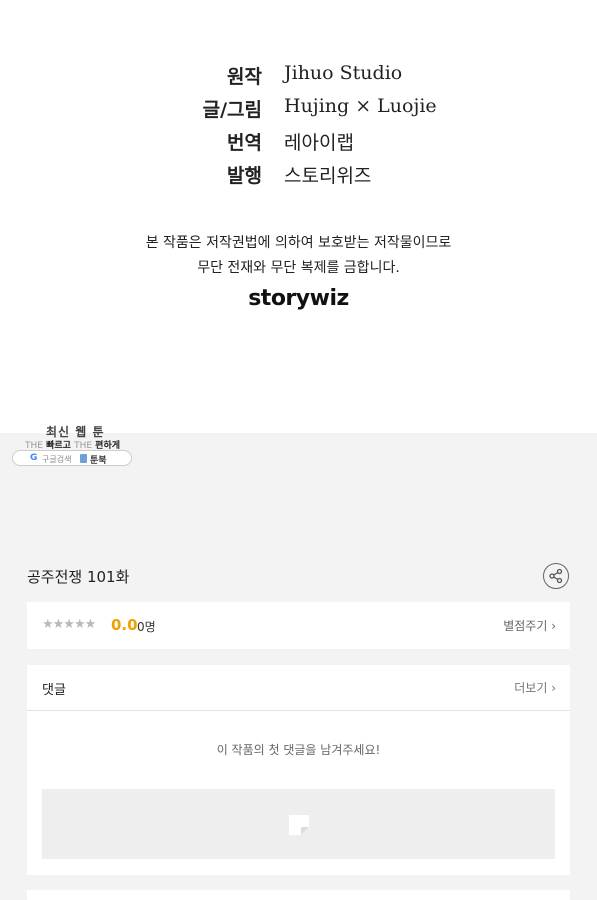  I want to click on credit-value: 스토리위즈, so click(328, 176).